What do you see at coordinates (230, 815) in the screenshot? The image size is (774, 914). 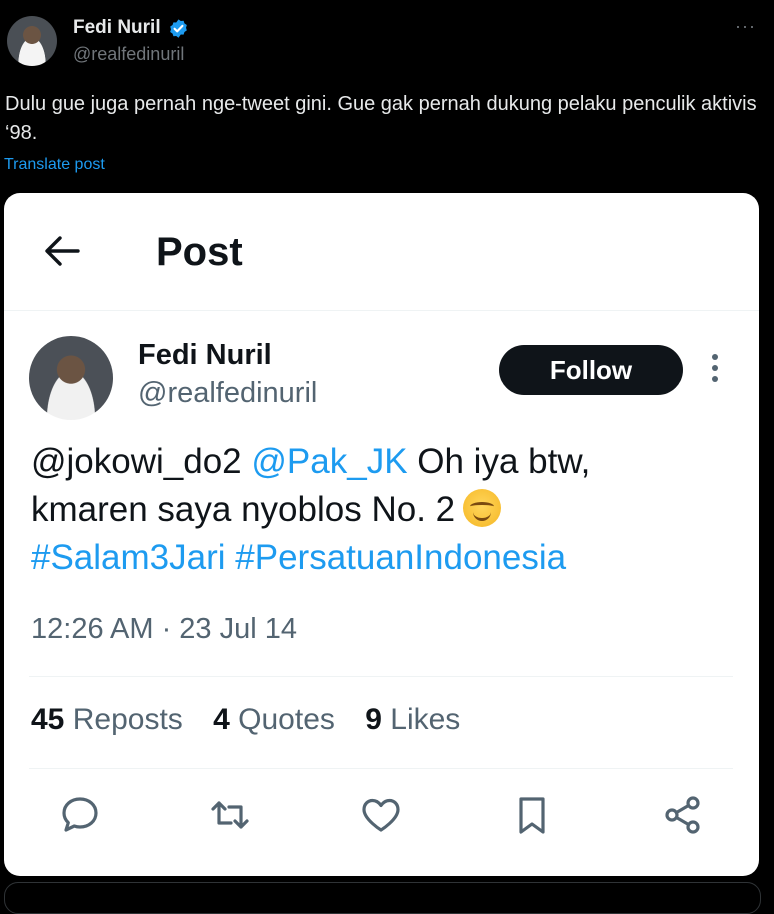 I see `repost-icon` at bounding box center [230, 815].